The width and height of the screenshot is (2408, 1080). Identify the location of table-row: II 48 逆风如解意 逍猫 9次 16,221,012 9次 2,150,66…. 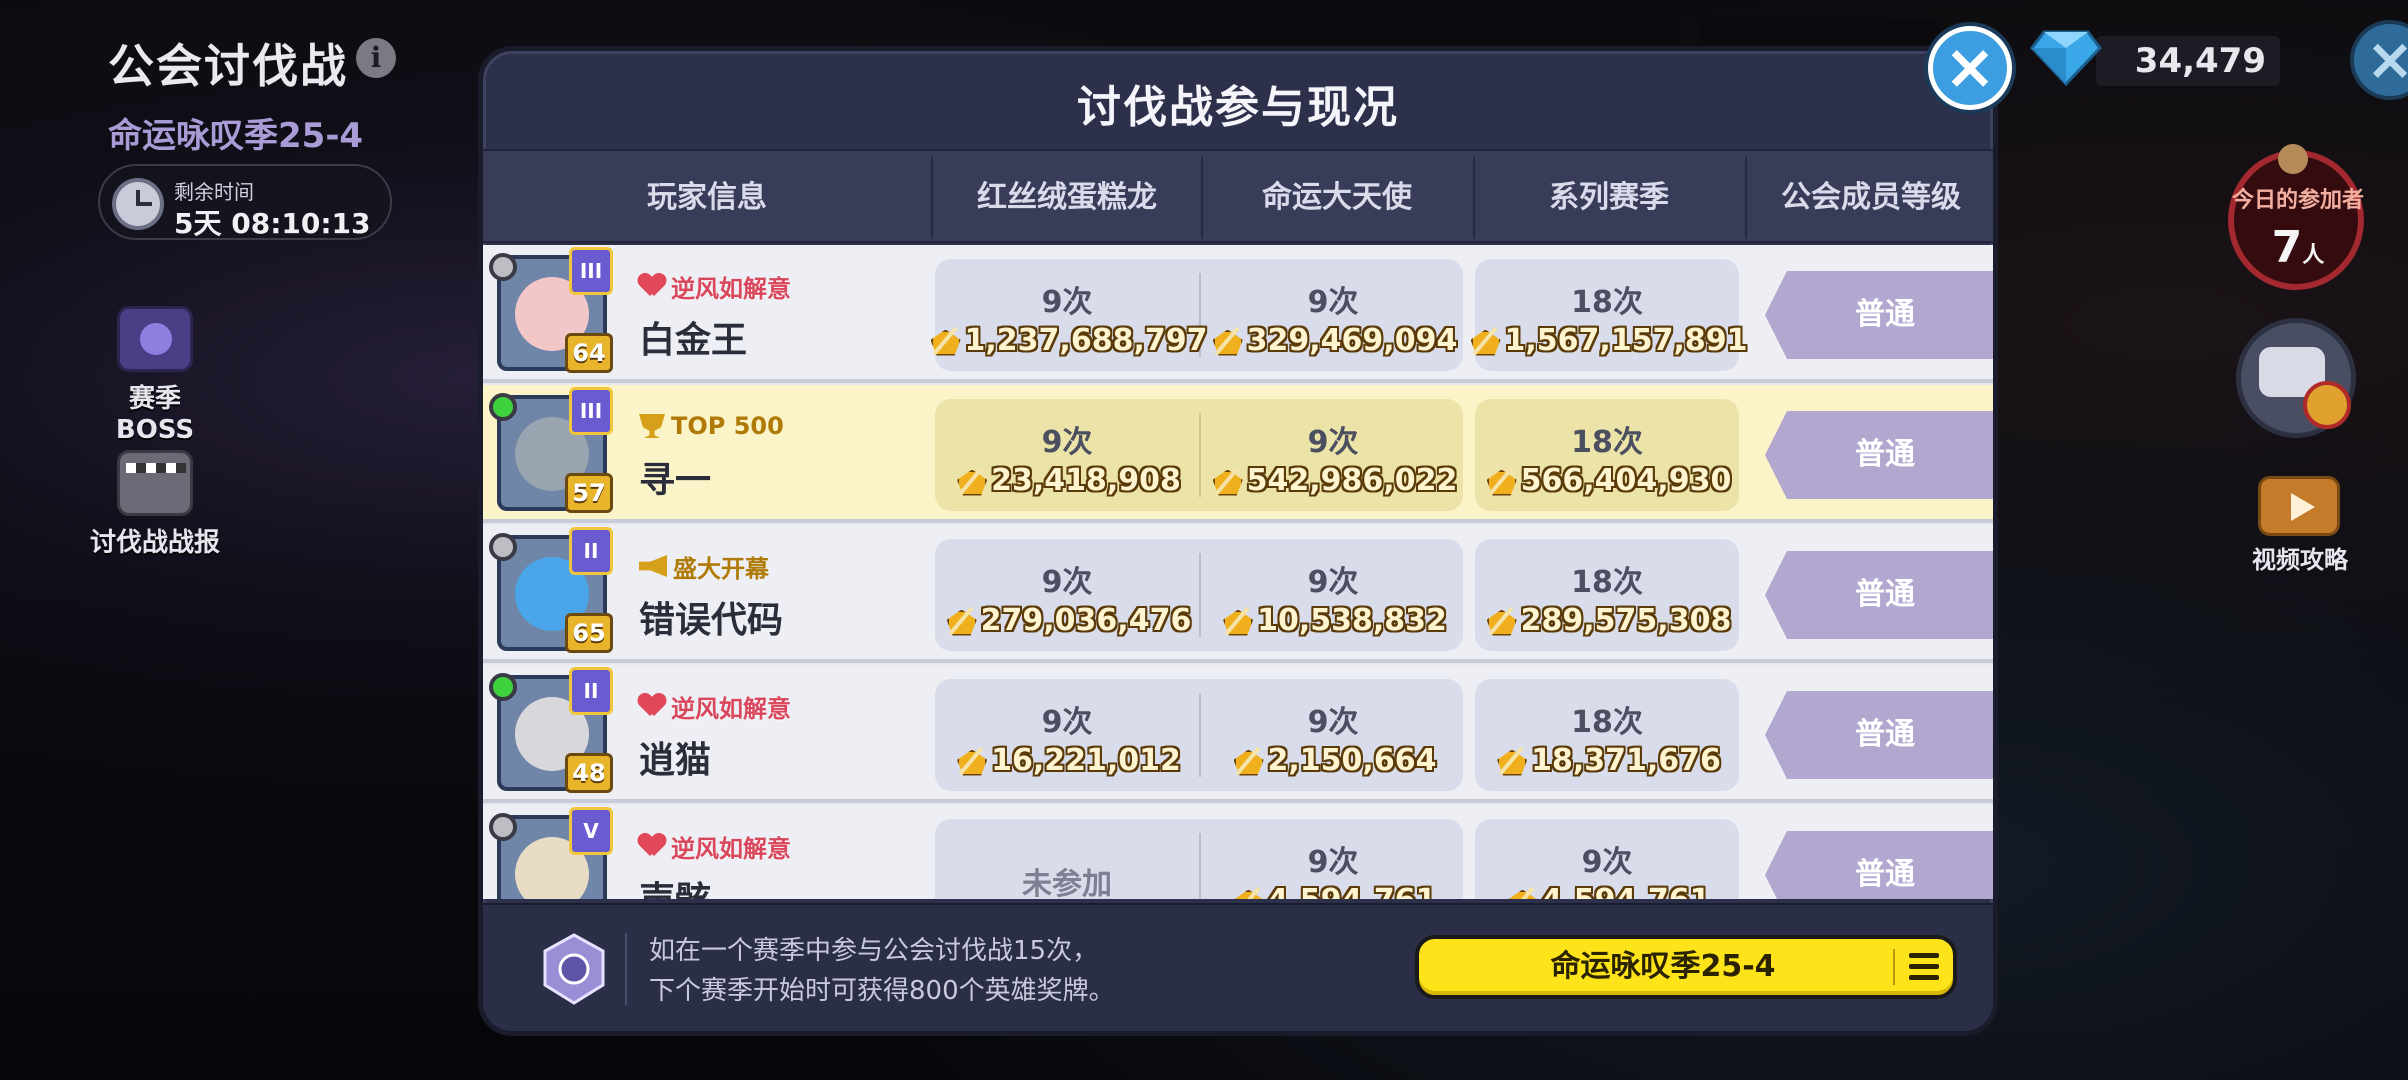
(1238, 734).